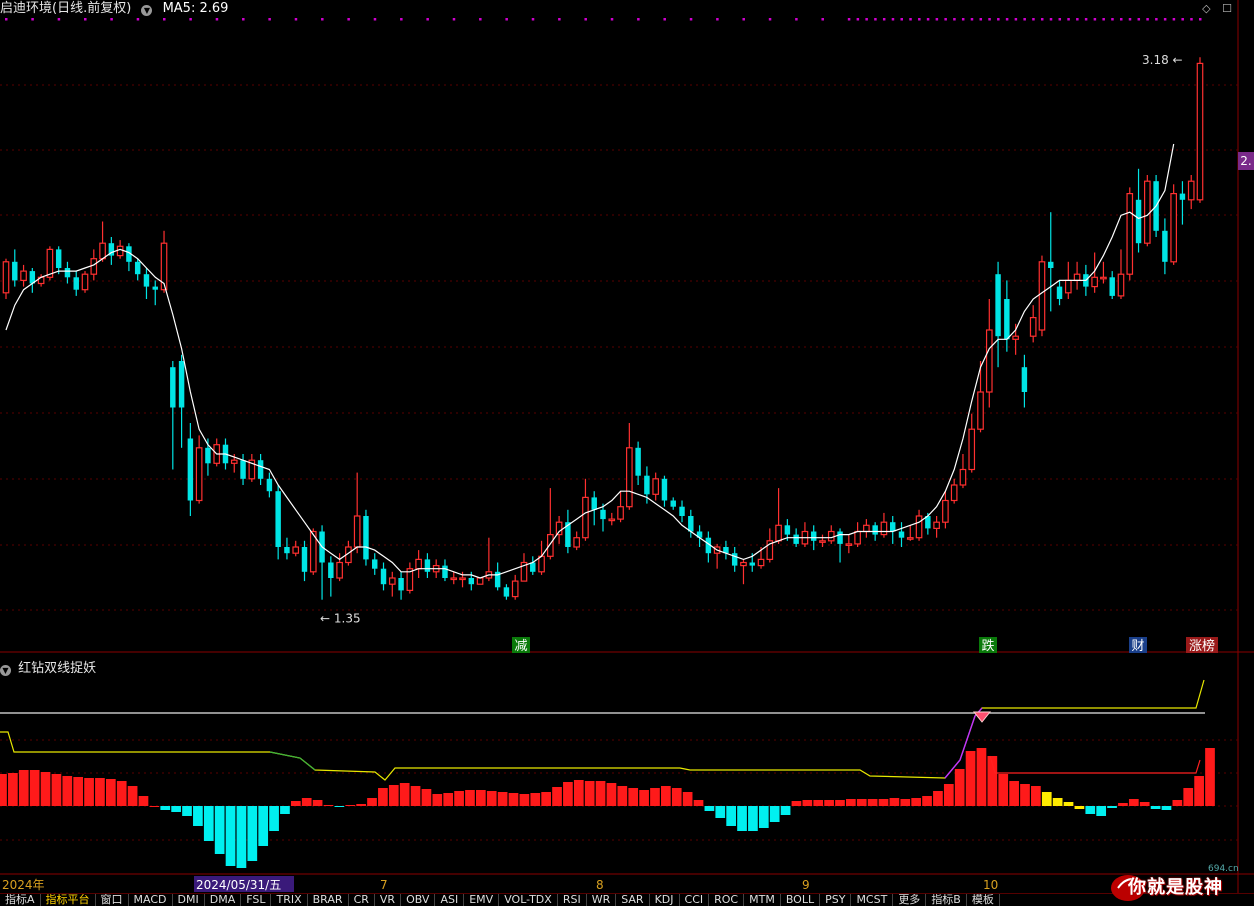  Describe the element at coordinates (20, 900) in the screenshot. I see `tab-0: 指标A` at that location.